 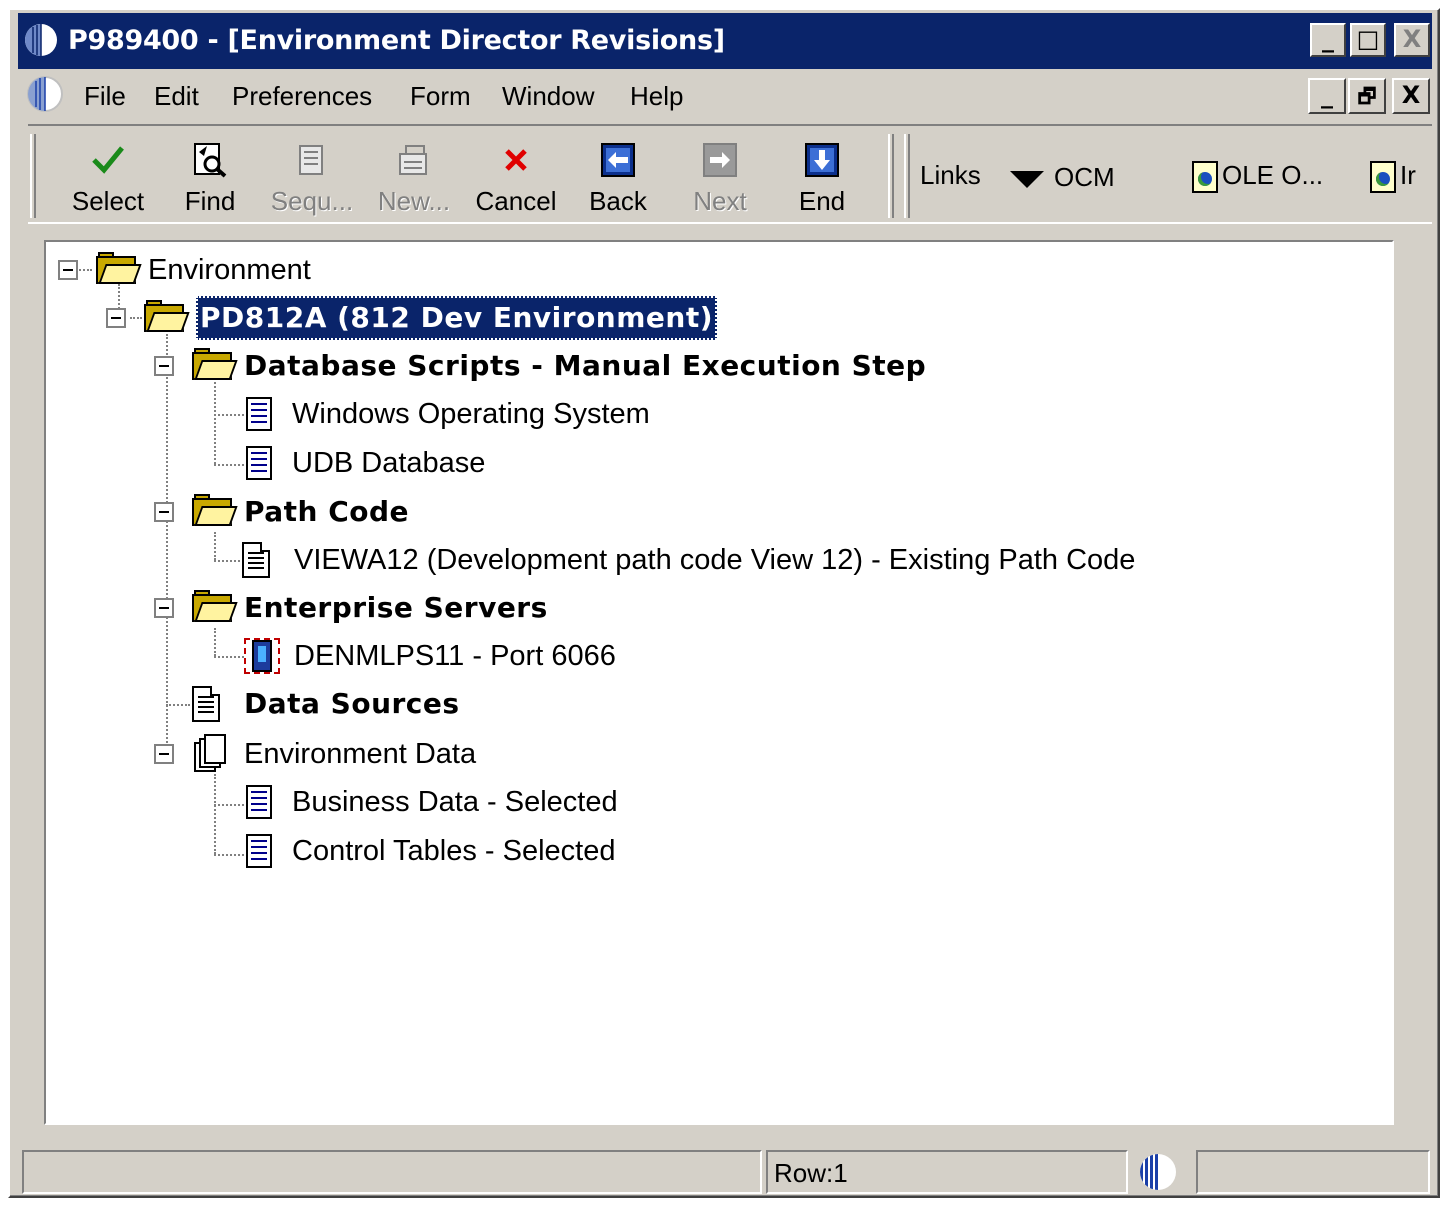 I want to click on ir-link: Ir, so click(x=1393, y=177).